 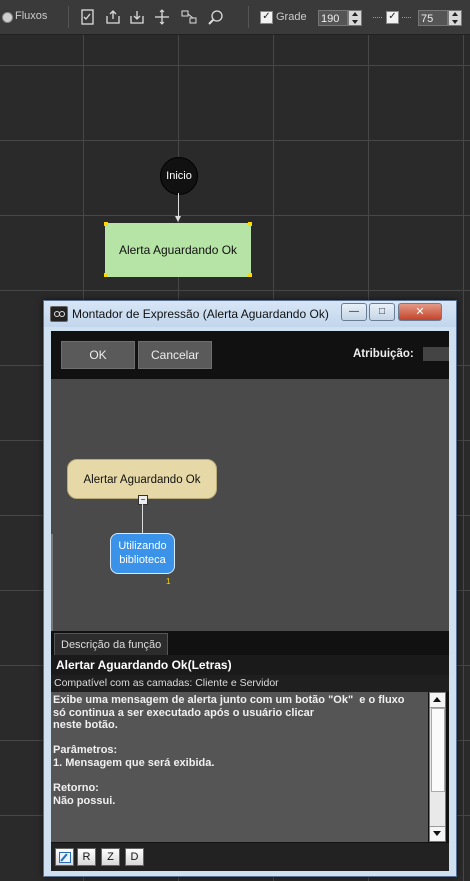 What do you see at coordinates (88, 17) in the screenshot?
I see `document-check-icon` at bounding box center [88, 17].